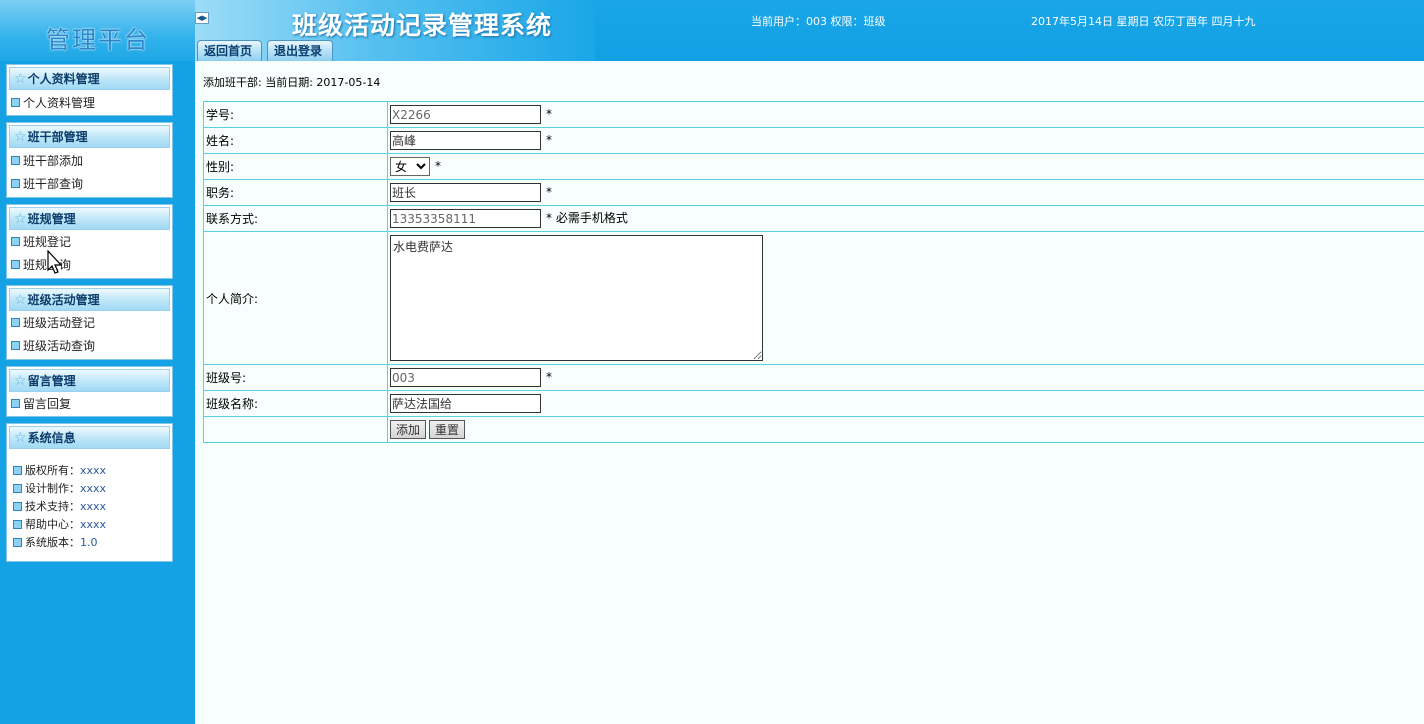 The image size is (1424, 724). Describe the element at coordinates (295, 192) in the screenshot. I see `position-label: 职务:` at that location.